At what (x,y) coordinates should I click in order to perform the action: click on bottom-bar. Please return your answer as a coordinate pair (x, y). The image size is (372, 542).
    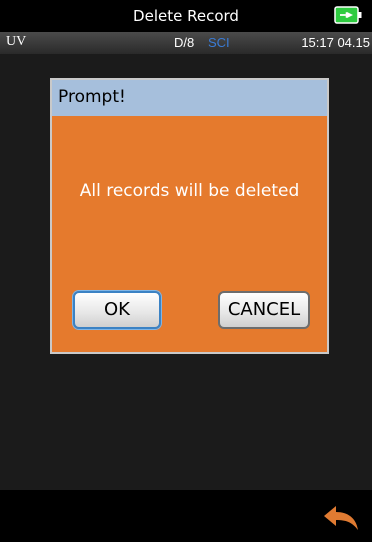
    Looking at the image, I should click on (186, 516).